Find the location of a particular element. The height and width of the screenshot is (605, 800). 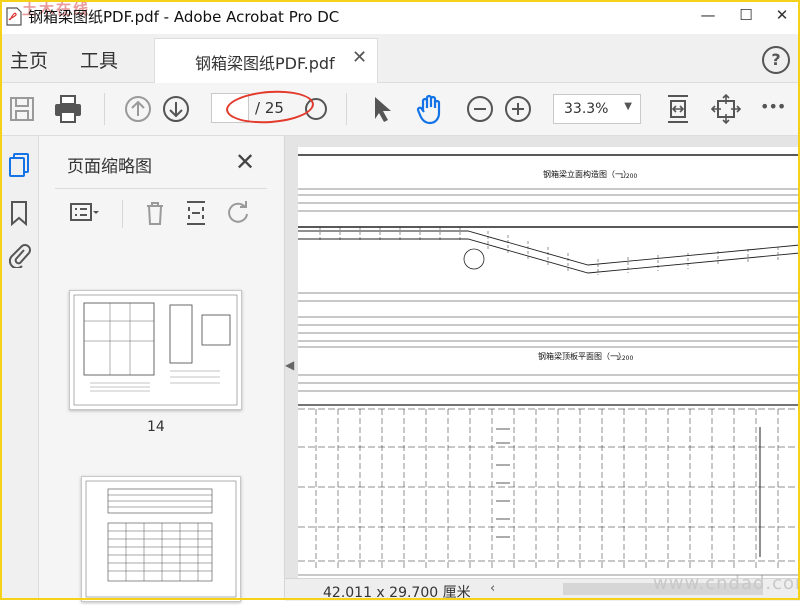

panel-title: 页面缩略图 is located at coordinates (109, 167).